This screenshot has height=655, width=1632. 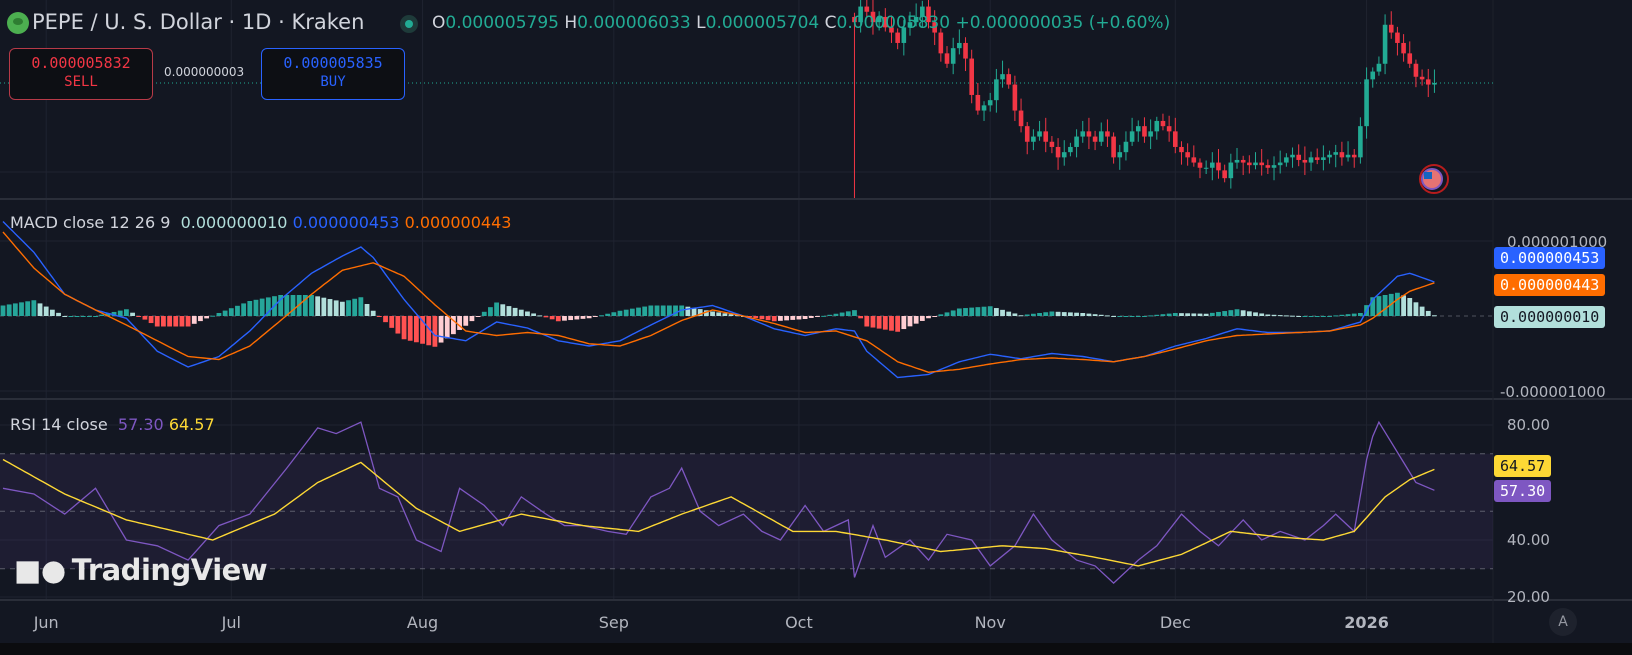 What do you see at coordinates (439, 23) in the screenshot?
I see `open-label: O` at bounding box center [439, 23].